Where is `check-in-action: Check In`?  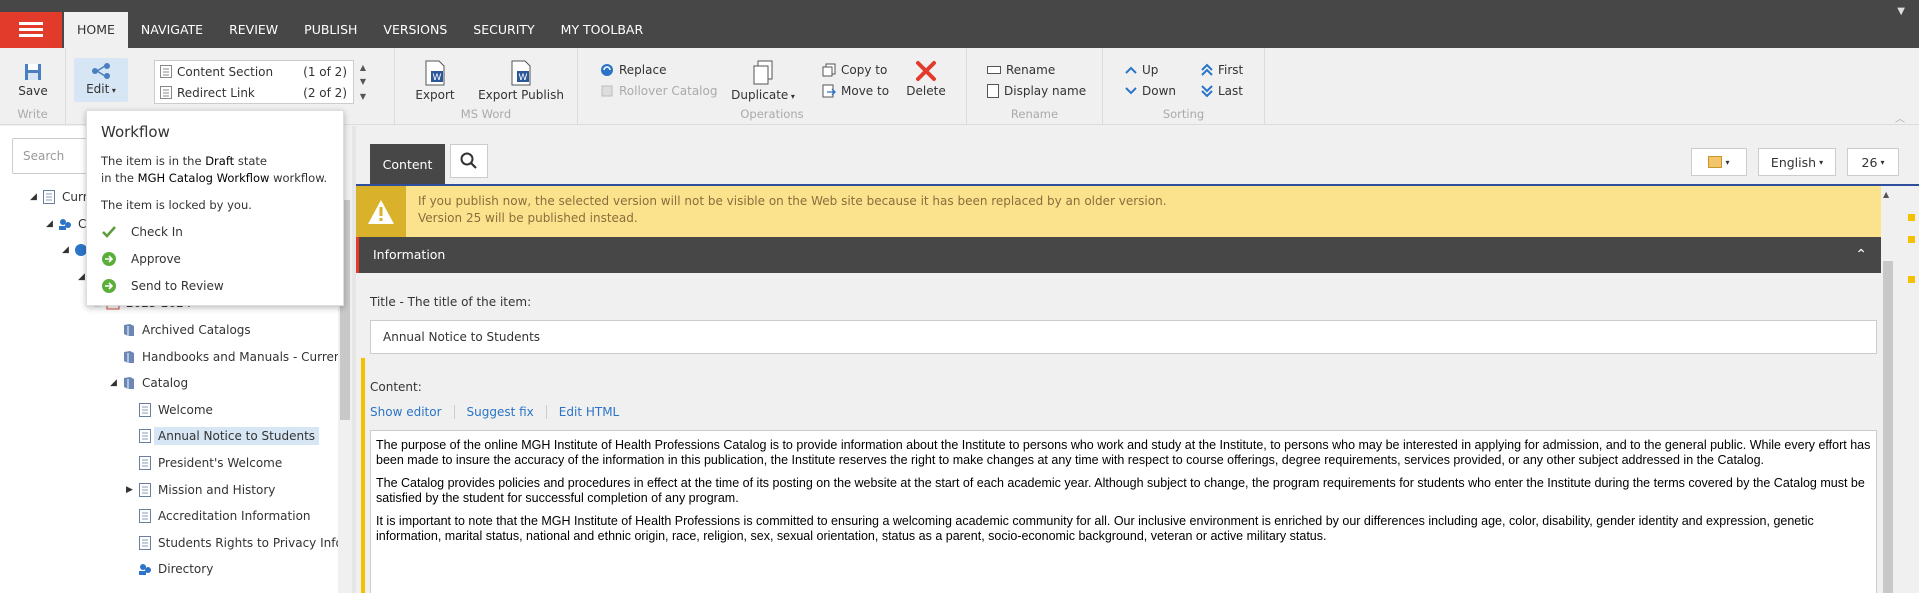 check-in-action: Check In is located at coordinates (215, 231).